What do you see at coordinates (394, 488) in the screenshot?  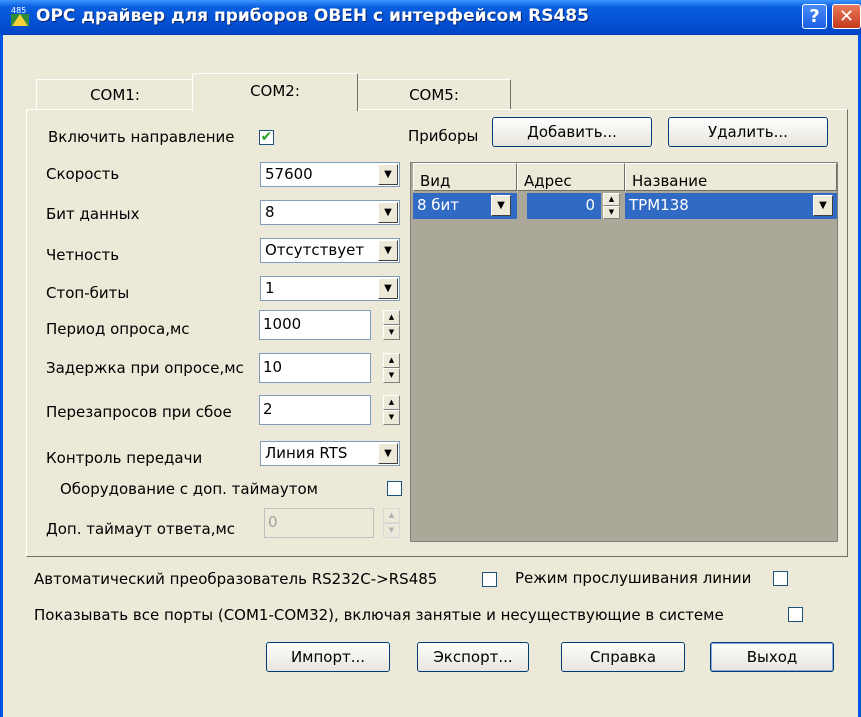 I see `extra-timeout-device-checkbox` at bounding box center [394, 488].